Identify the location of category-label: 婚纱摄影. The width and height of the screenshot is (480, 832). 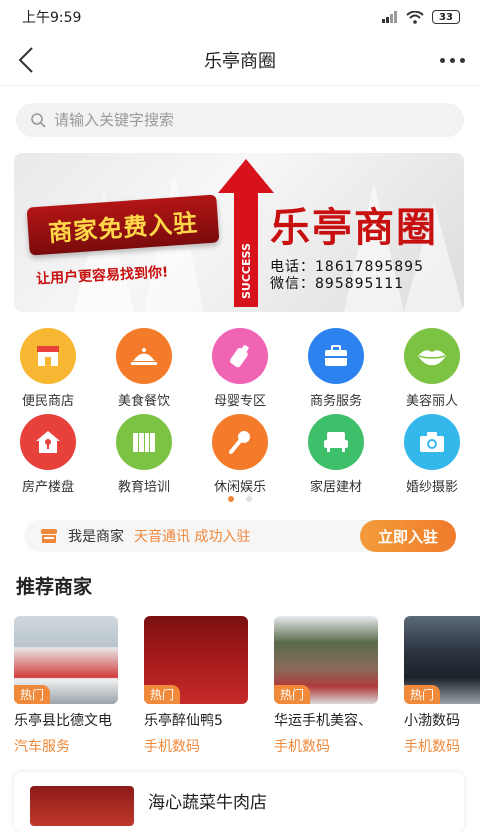
(431, 487).